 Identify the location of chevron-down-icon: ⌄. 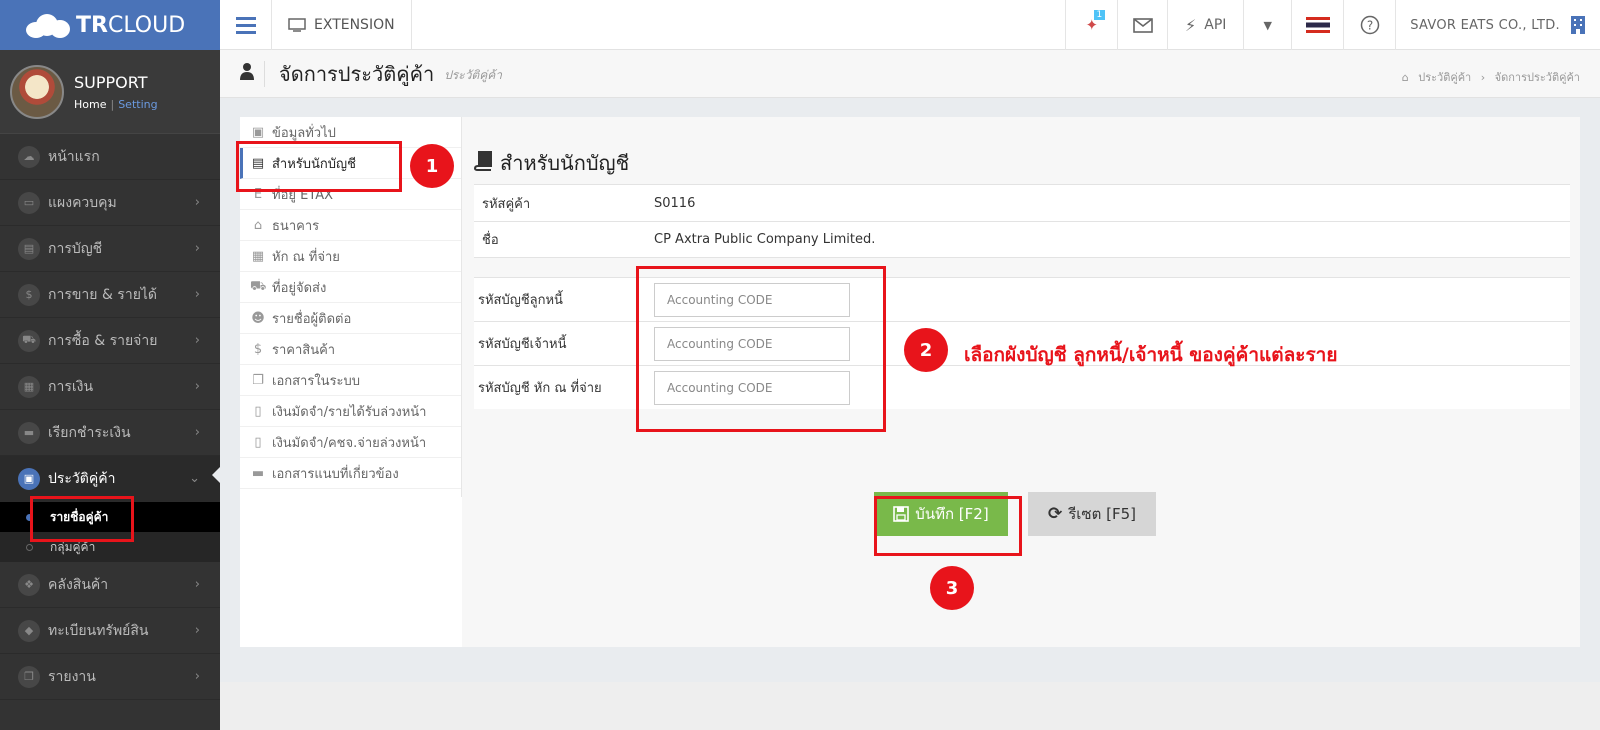
(194, 478).